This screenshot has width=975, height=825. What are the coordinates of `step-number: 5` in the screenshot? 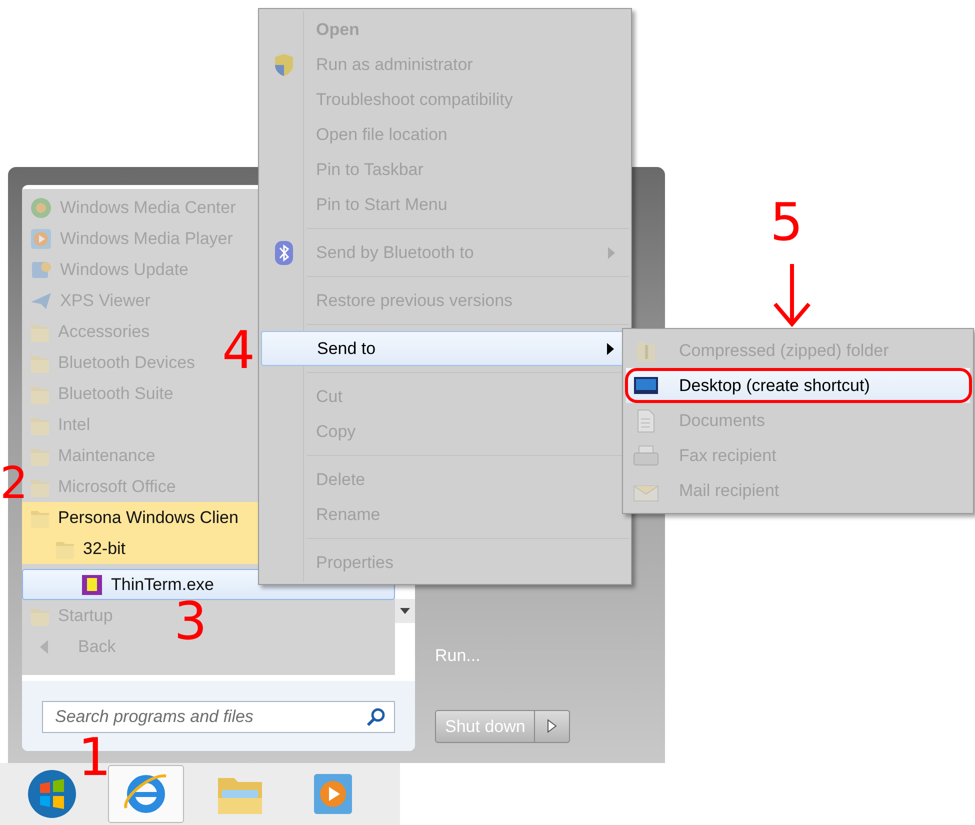 It's located at (787, 223).